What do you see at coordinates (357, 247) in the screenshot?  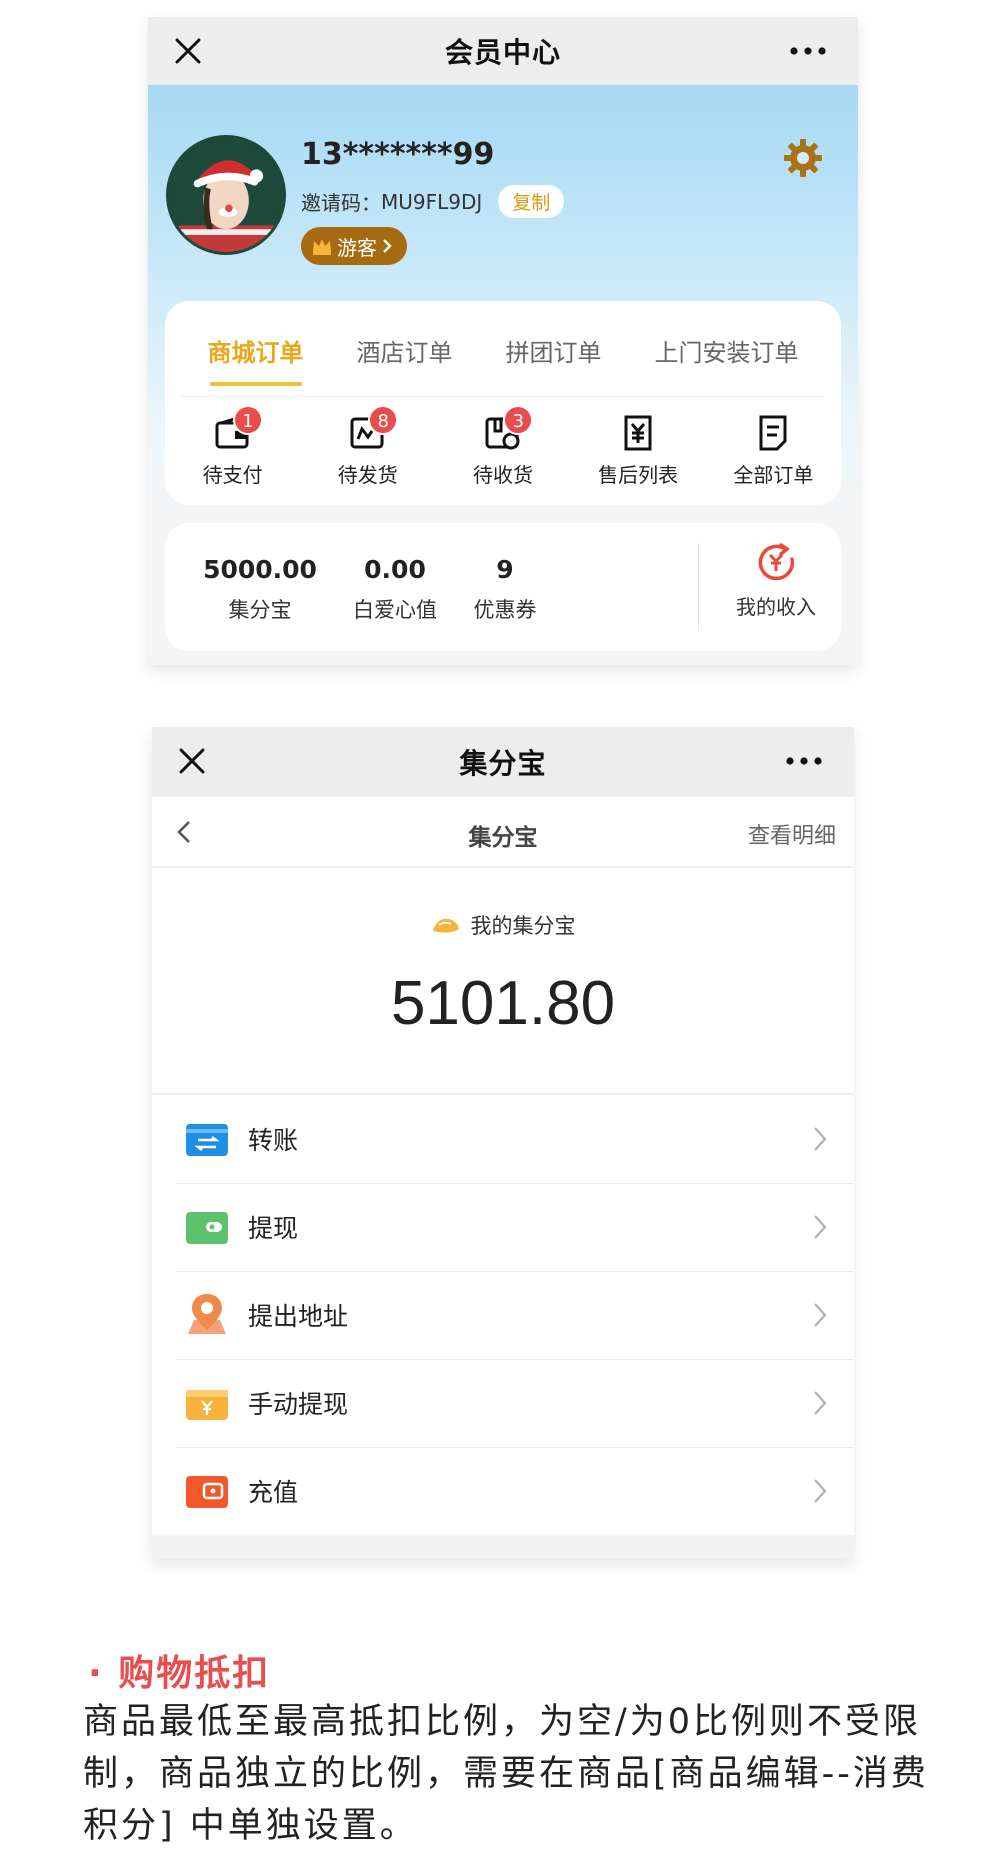 I see `member-level: 游客` at bounding box center [357, 247].